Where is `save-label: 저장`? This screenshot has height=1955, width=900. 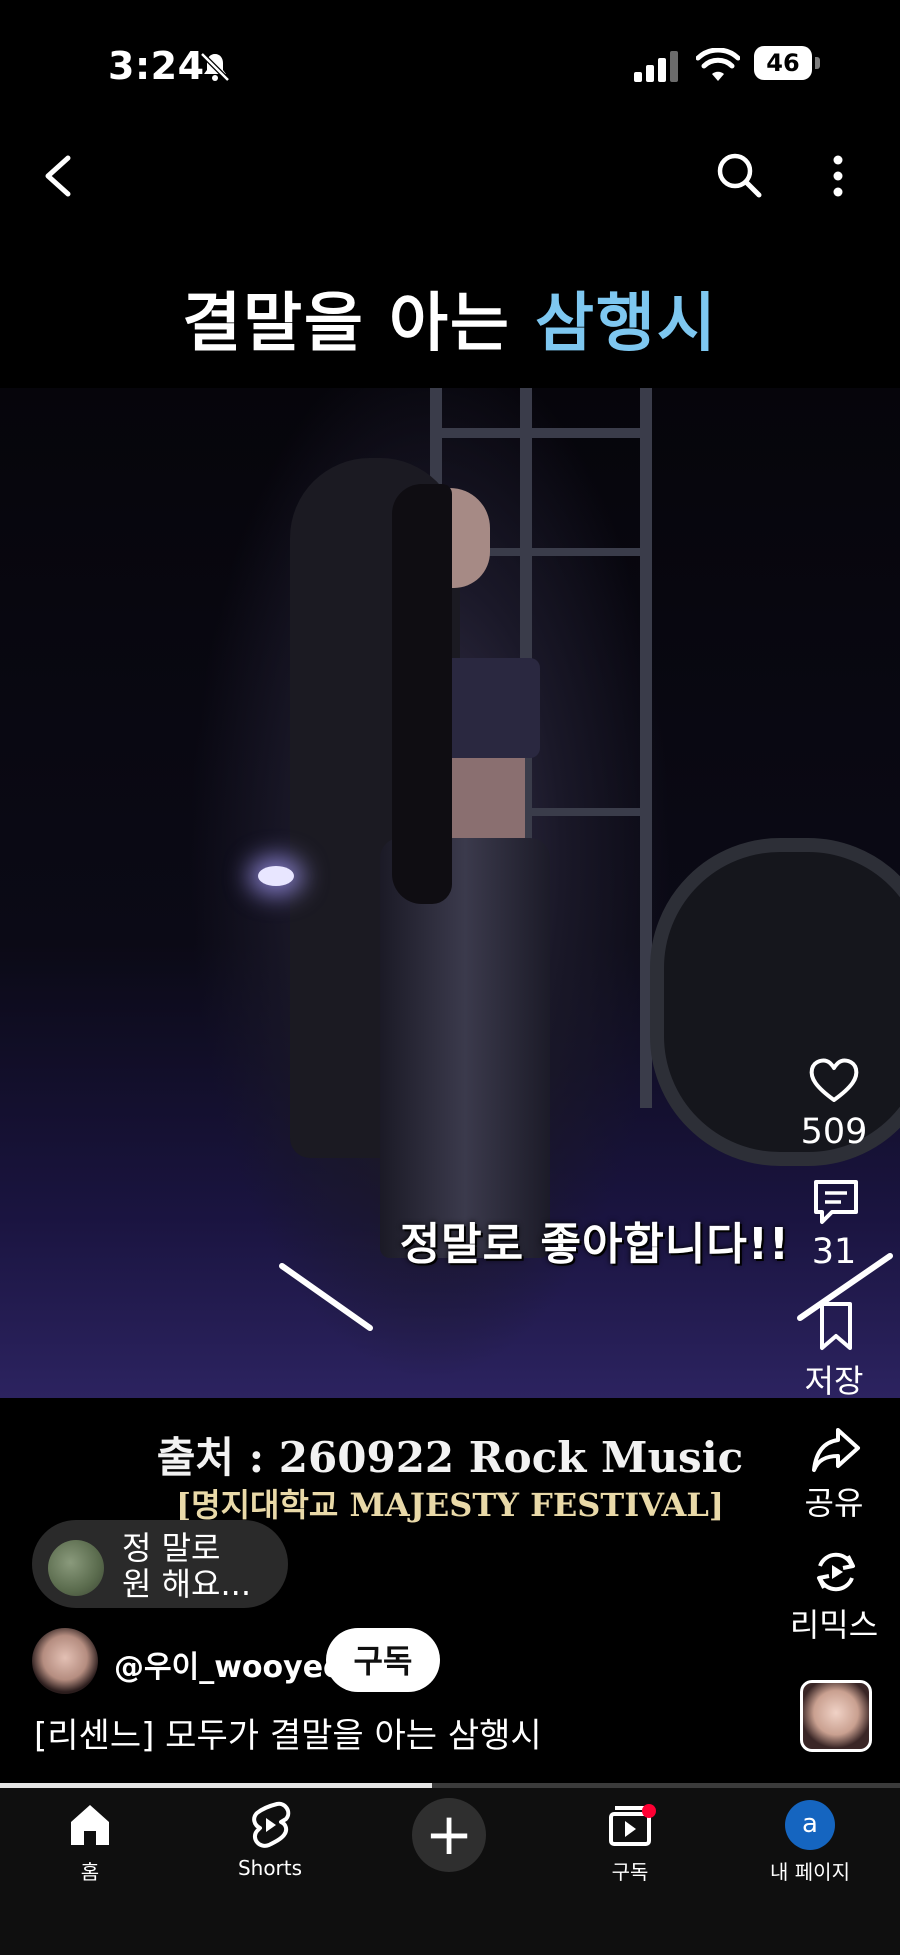 save-label: 저장 is located at coordinates (834, 1381).